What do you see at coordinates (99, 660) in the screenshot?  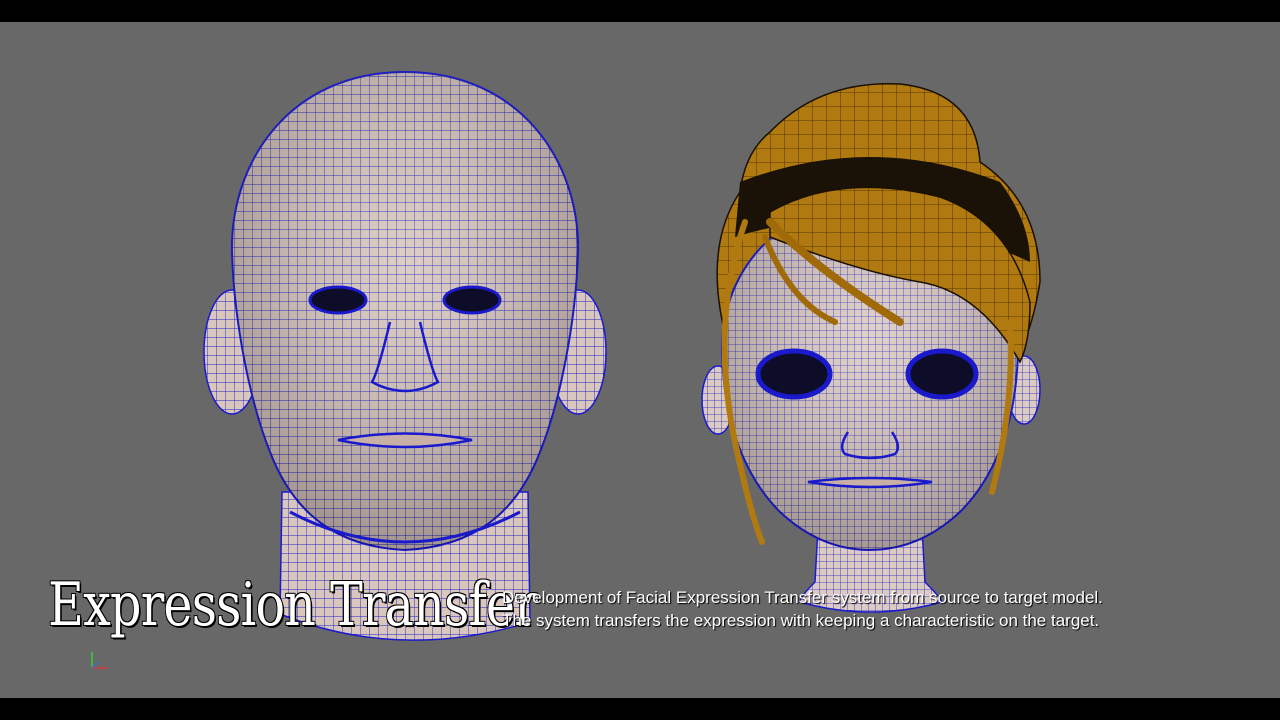 I see `axis-gizmo-icon` at bounding box center [99, 660].